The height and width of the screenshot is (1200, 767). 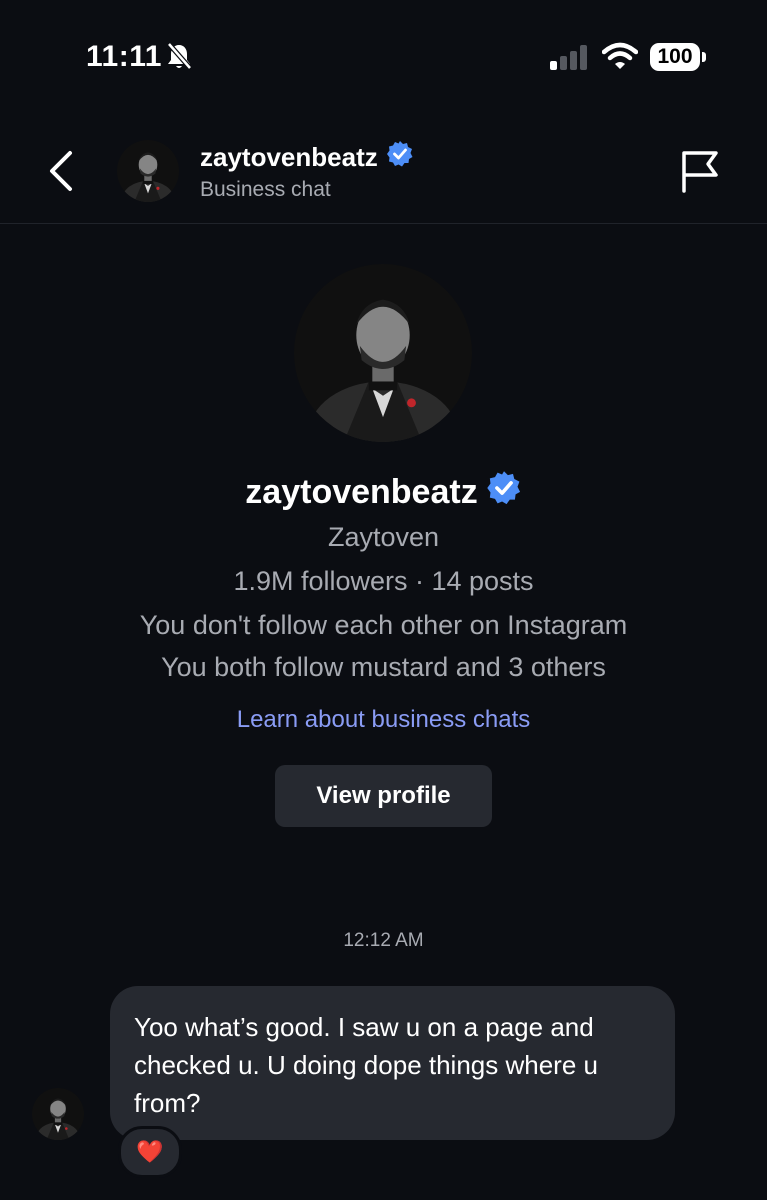 I want to click on message-timestamp: 12:12 AM, so click(x=383, y=940).